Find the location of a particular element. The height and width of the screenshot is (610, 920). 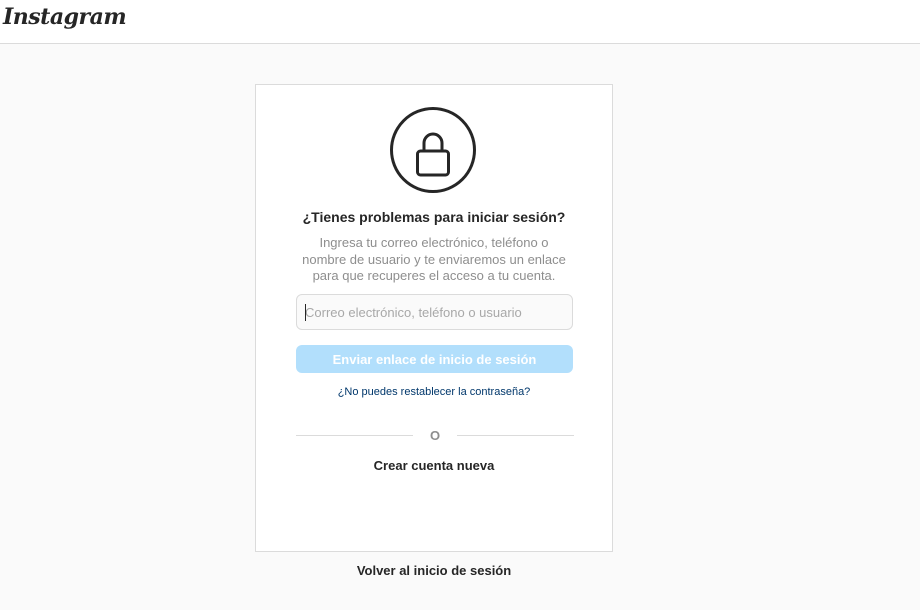

lock-icon-graphic is located at coordinates (433, 154).